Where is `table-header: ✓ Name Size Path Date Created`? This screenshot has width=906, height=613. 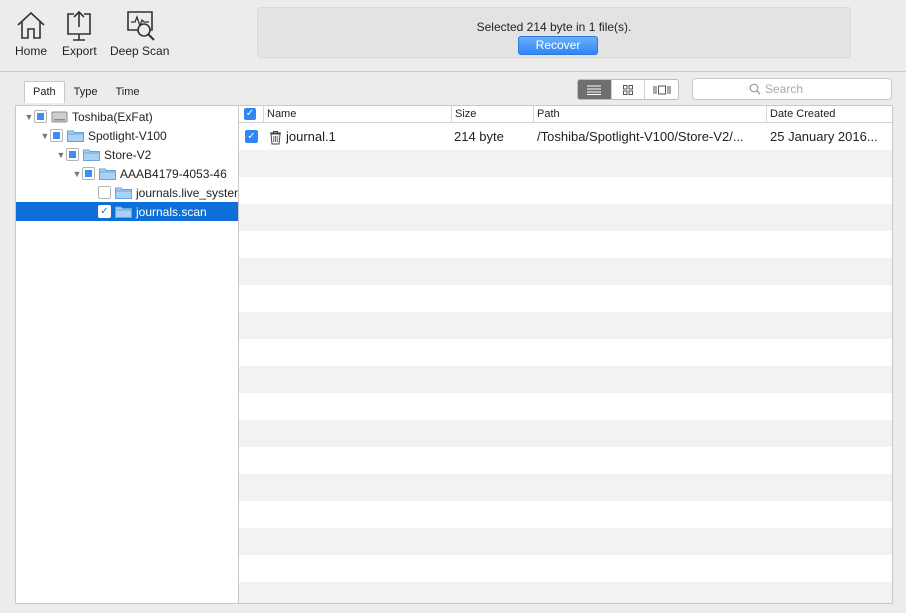
table-header: ✓ Name Size Path Date Created is located at coordinates (565, 114).